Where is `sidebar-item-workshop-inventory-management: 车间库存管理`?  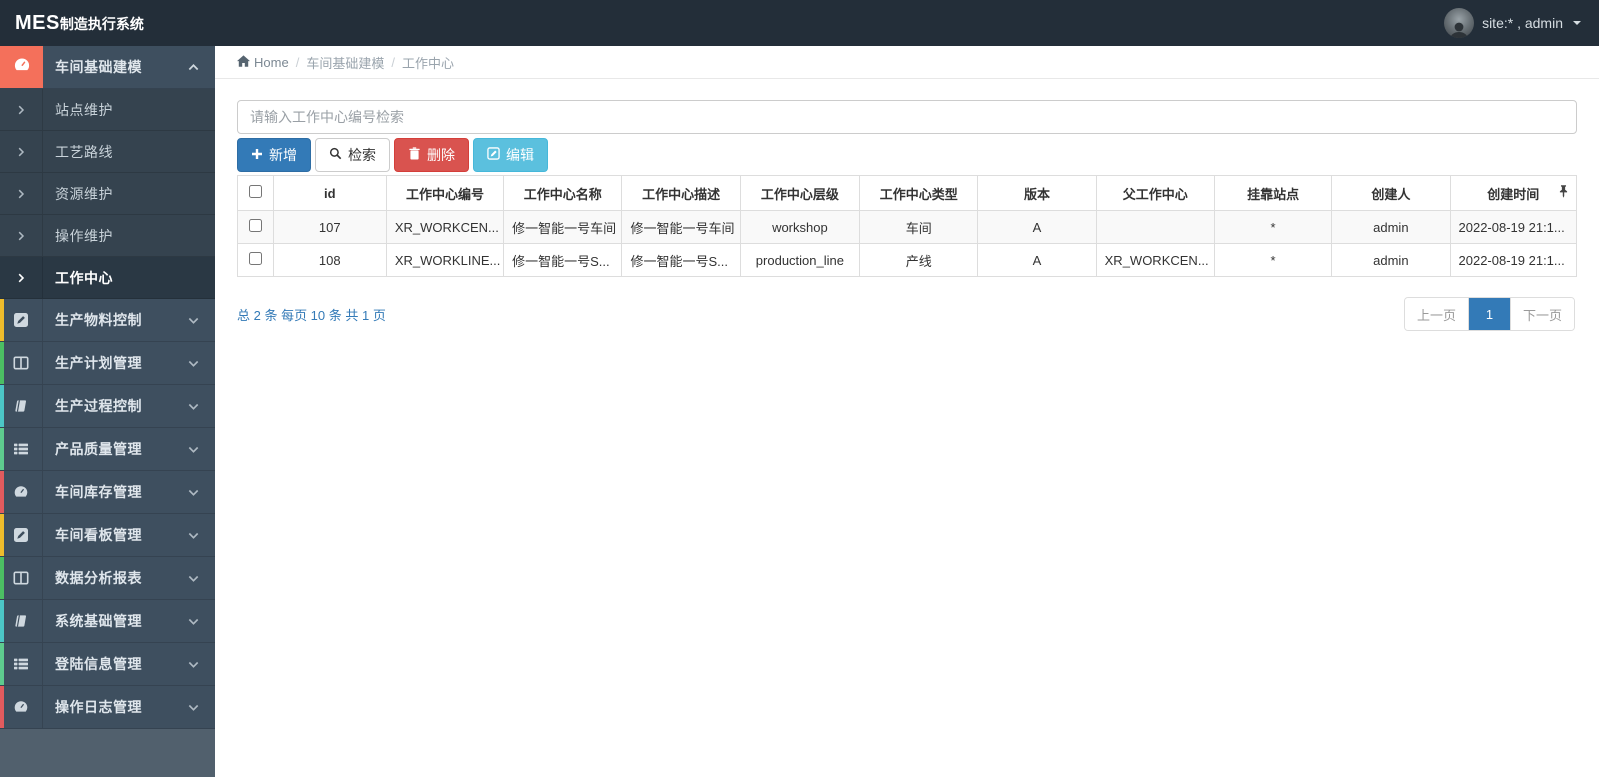
sidebar-item-workshop-inventory-management: 车间库存管理 is located at coordinates (107, 492).